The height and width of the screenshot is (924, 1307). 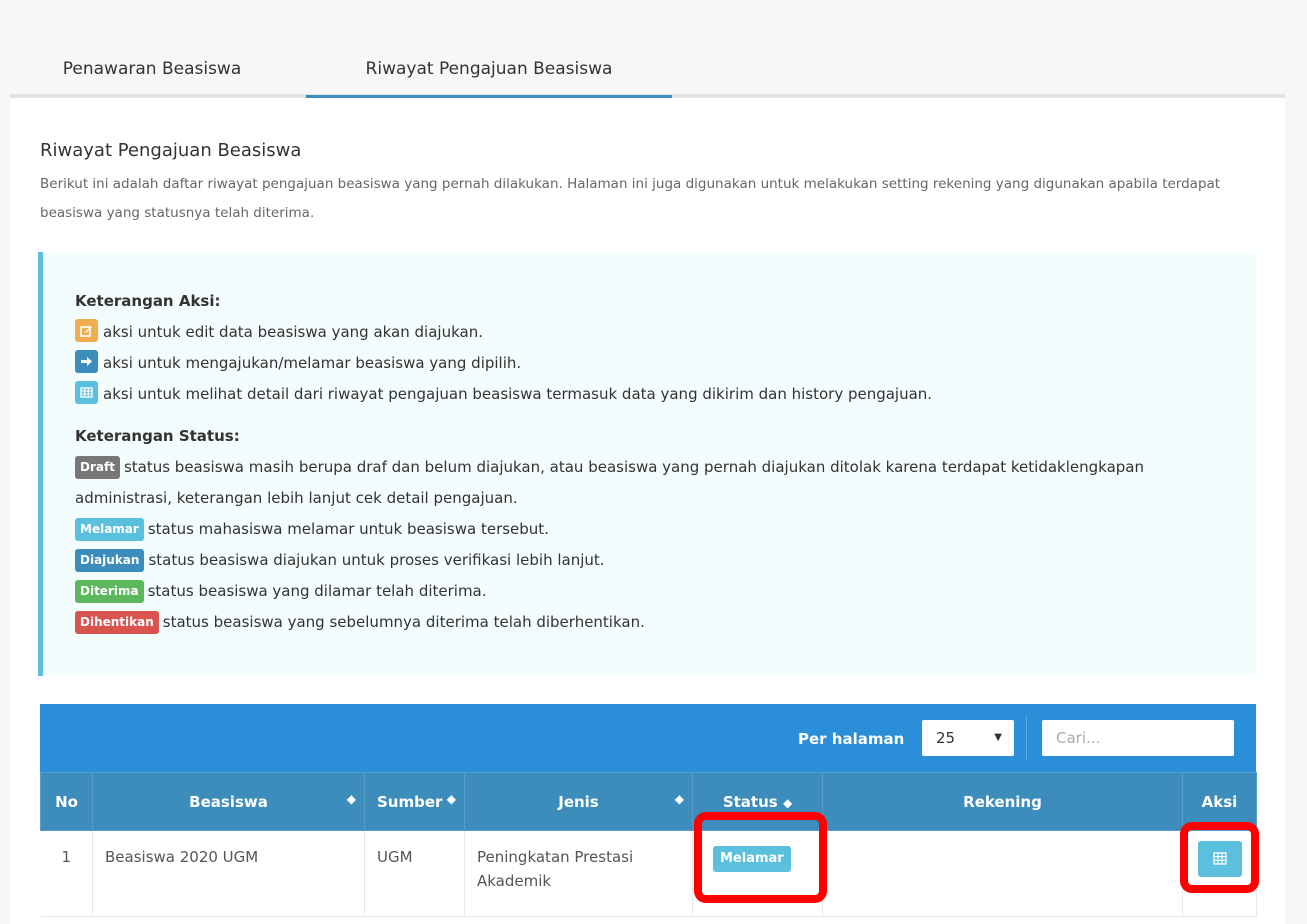 What do you see at coordinates (851, 739) in the screenshot?
I see `per-page-label: Per halaman` at bounding box center [851, 739].